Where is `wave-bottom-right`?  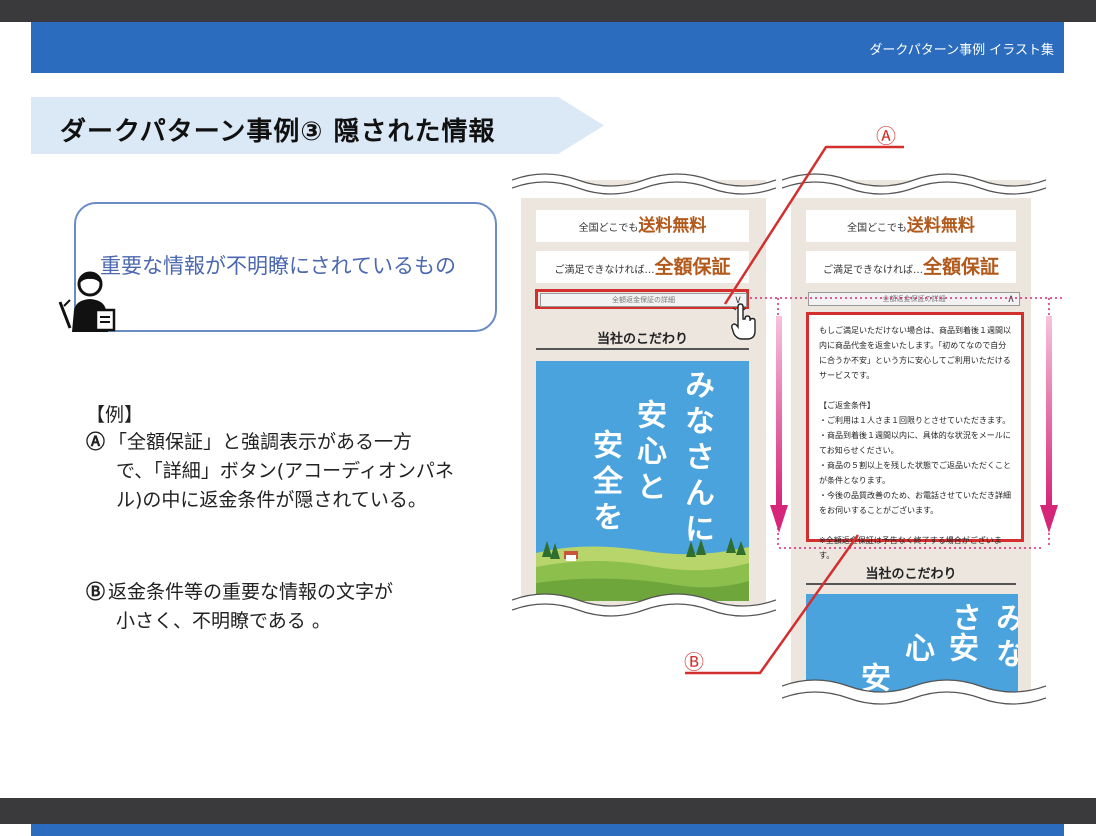
wave-bottom-right is located at coordinates (914, 695).